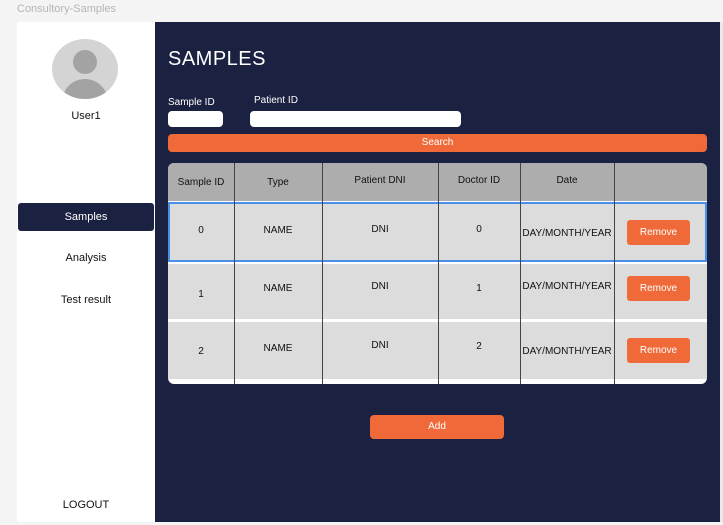 The height and width of the screenshot is (525, 723). I want to click on header-doctor-id: Doctor ID, so click(479, 180).